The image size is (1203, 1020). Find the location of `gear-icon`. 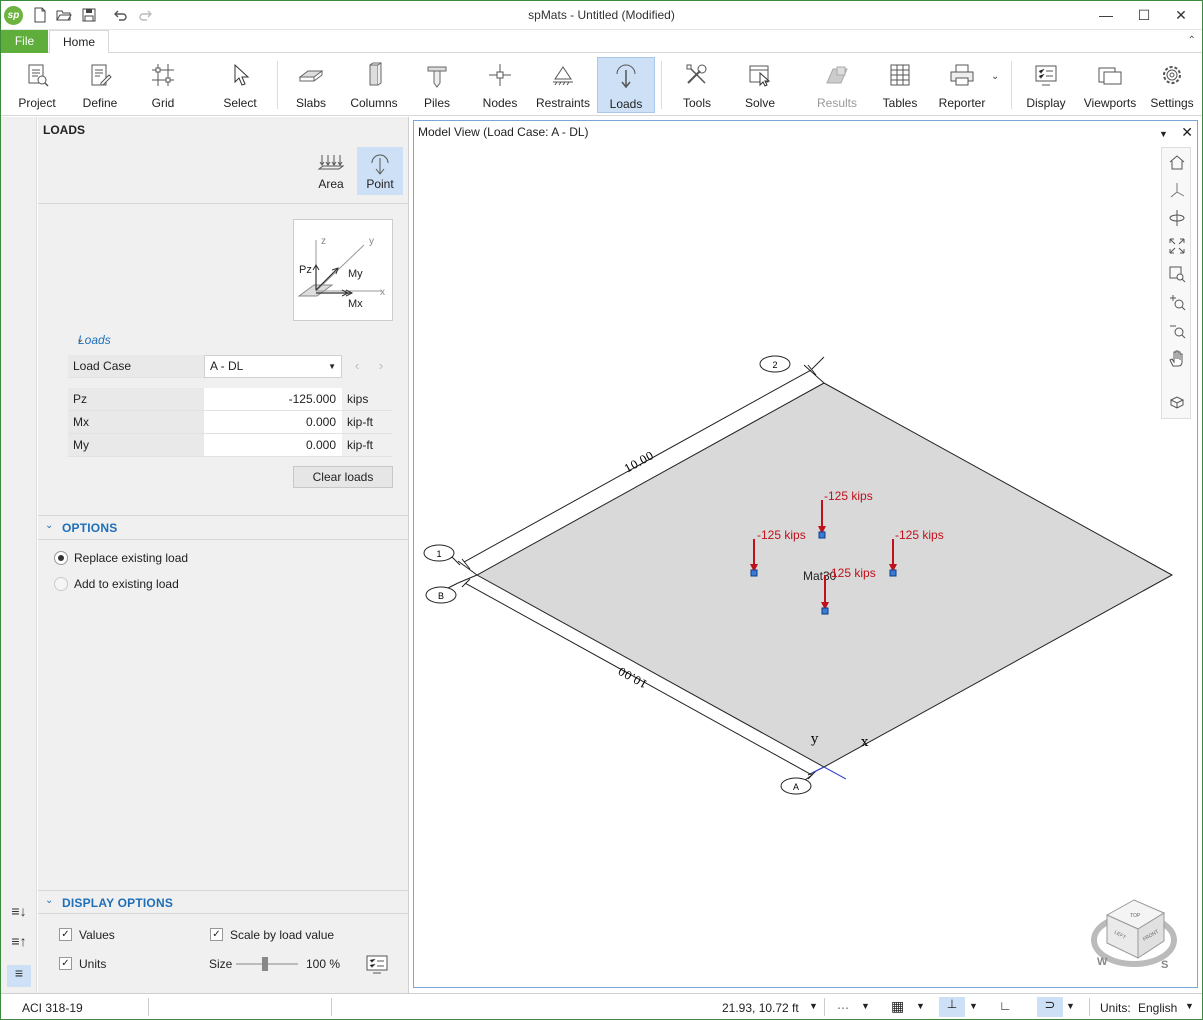

gear-icon is located at coordinates (1172, 75).